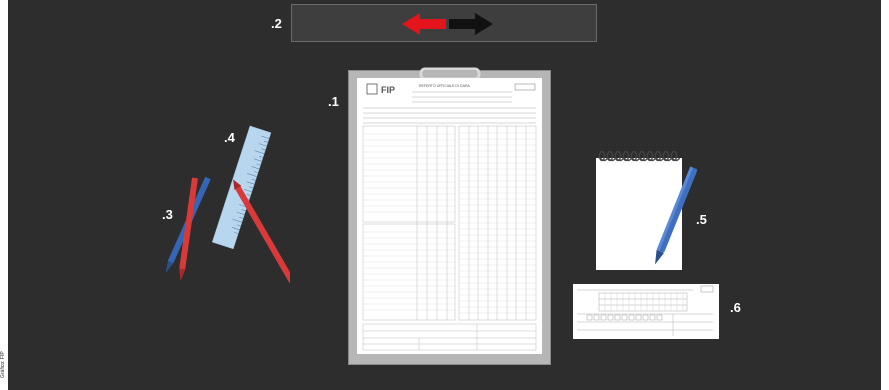 The width and height of the screenshot is (889, 390). Describe the element at coordinates (188, 229) in the screenshot. I see `red-pencil-icon` at that location.